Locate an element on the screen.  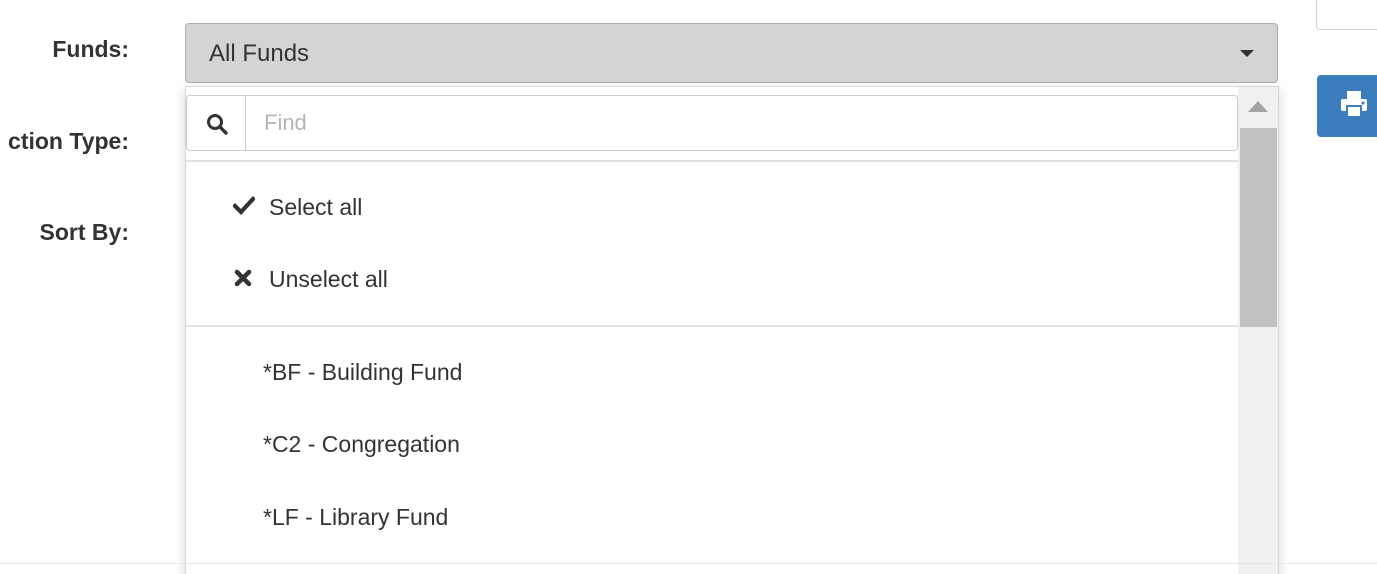
search-addon is located at coordinates (216, 123).